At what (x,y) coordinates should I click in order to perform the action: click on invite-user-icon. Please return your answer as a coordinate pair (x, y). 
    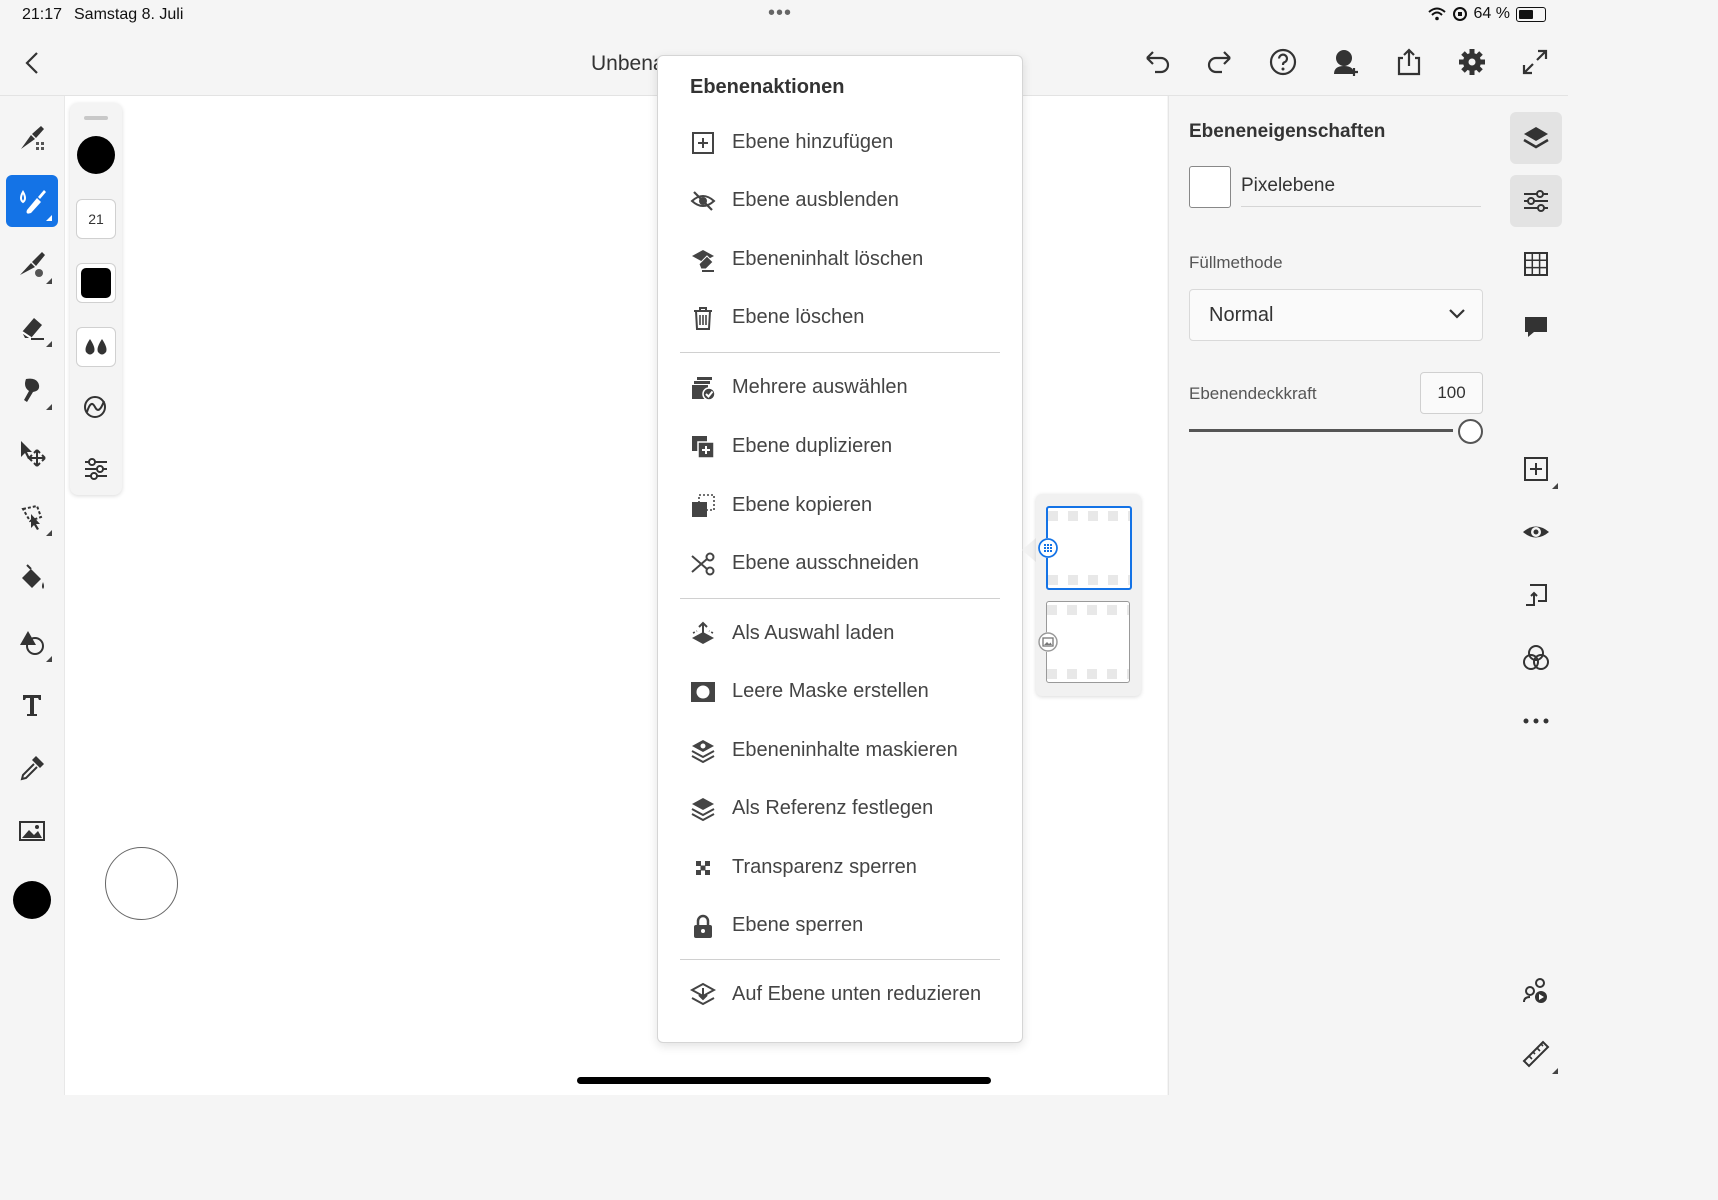
    Looking at the image, I should click on (1346, 62).